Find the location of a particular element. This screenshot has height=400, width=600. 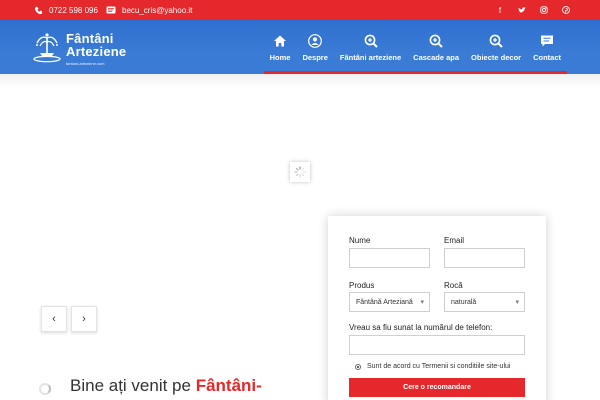

phone-contact: 0722 598 096 is located at coordinates (66, 10).